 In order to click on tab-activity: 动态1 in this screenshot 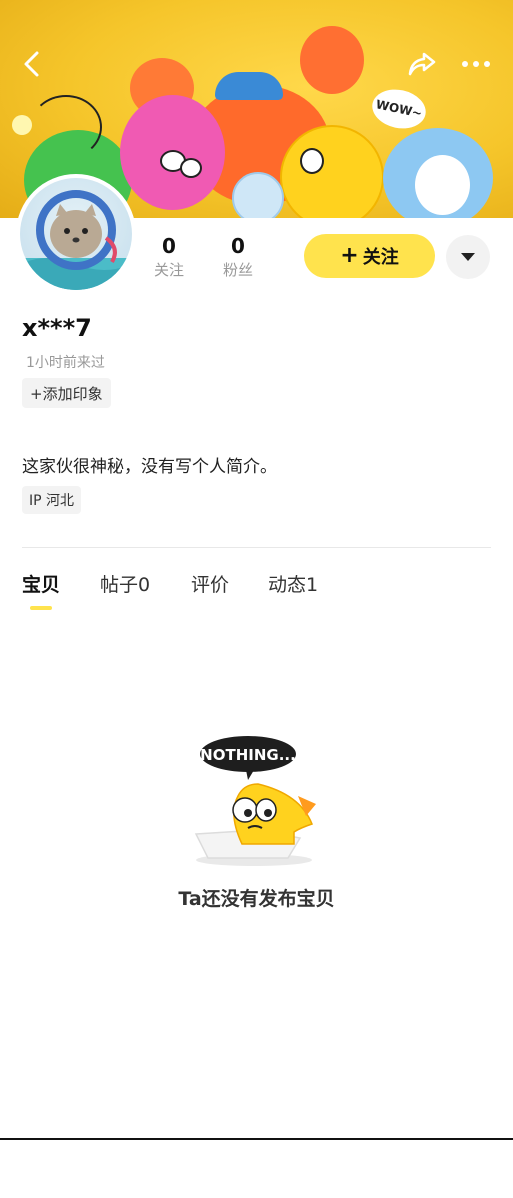, I will do `click(293, 583)`.